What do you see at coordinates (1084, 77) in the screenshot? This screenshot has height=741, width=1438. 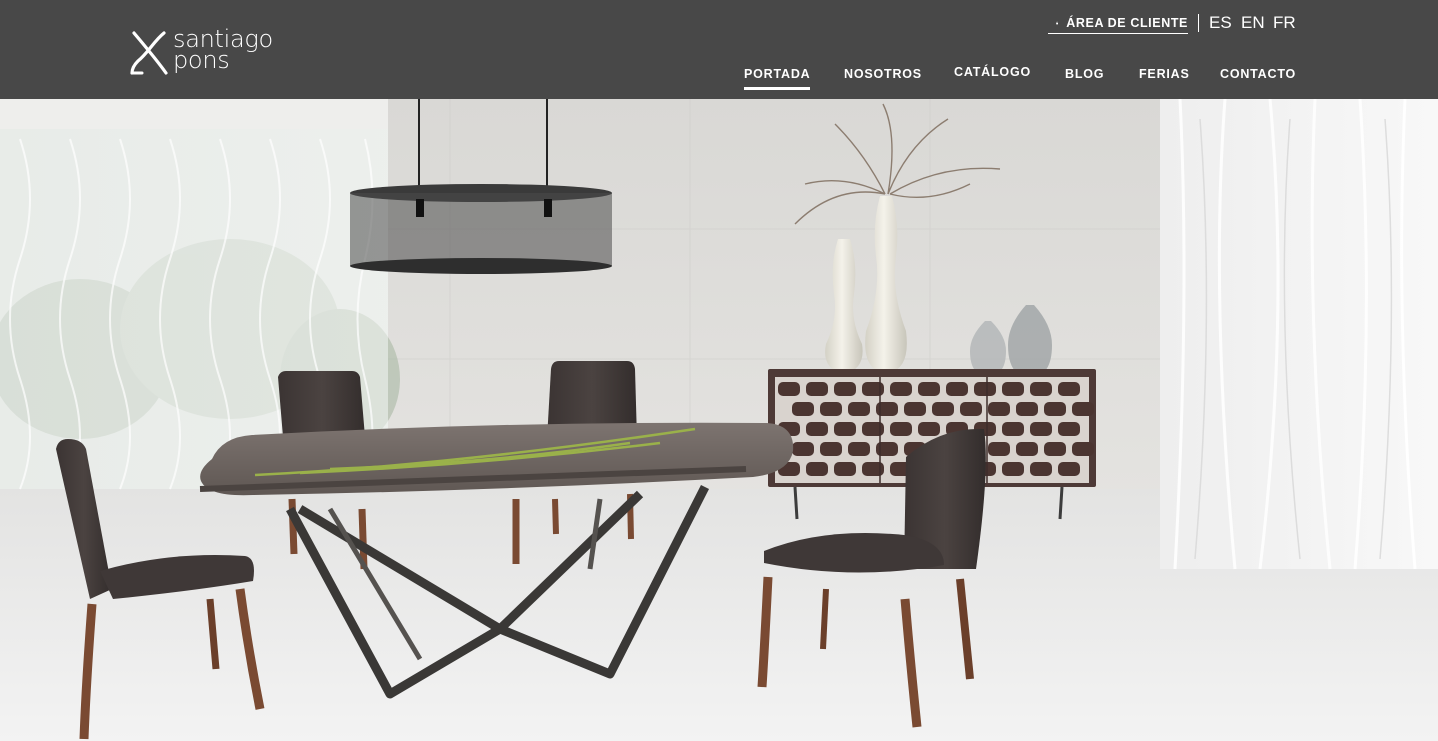 I see `nav-item-blog: BLOG` at bounding box center [1084, 77].